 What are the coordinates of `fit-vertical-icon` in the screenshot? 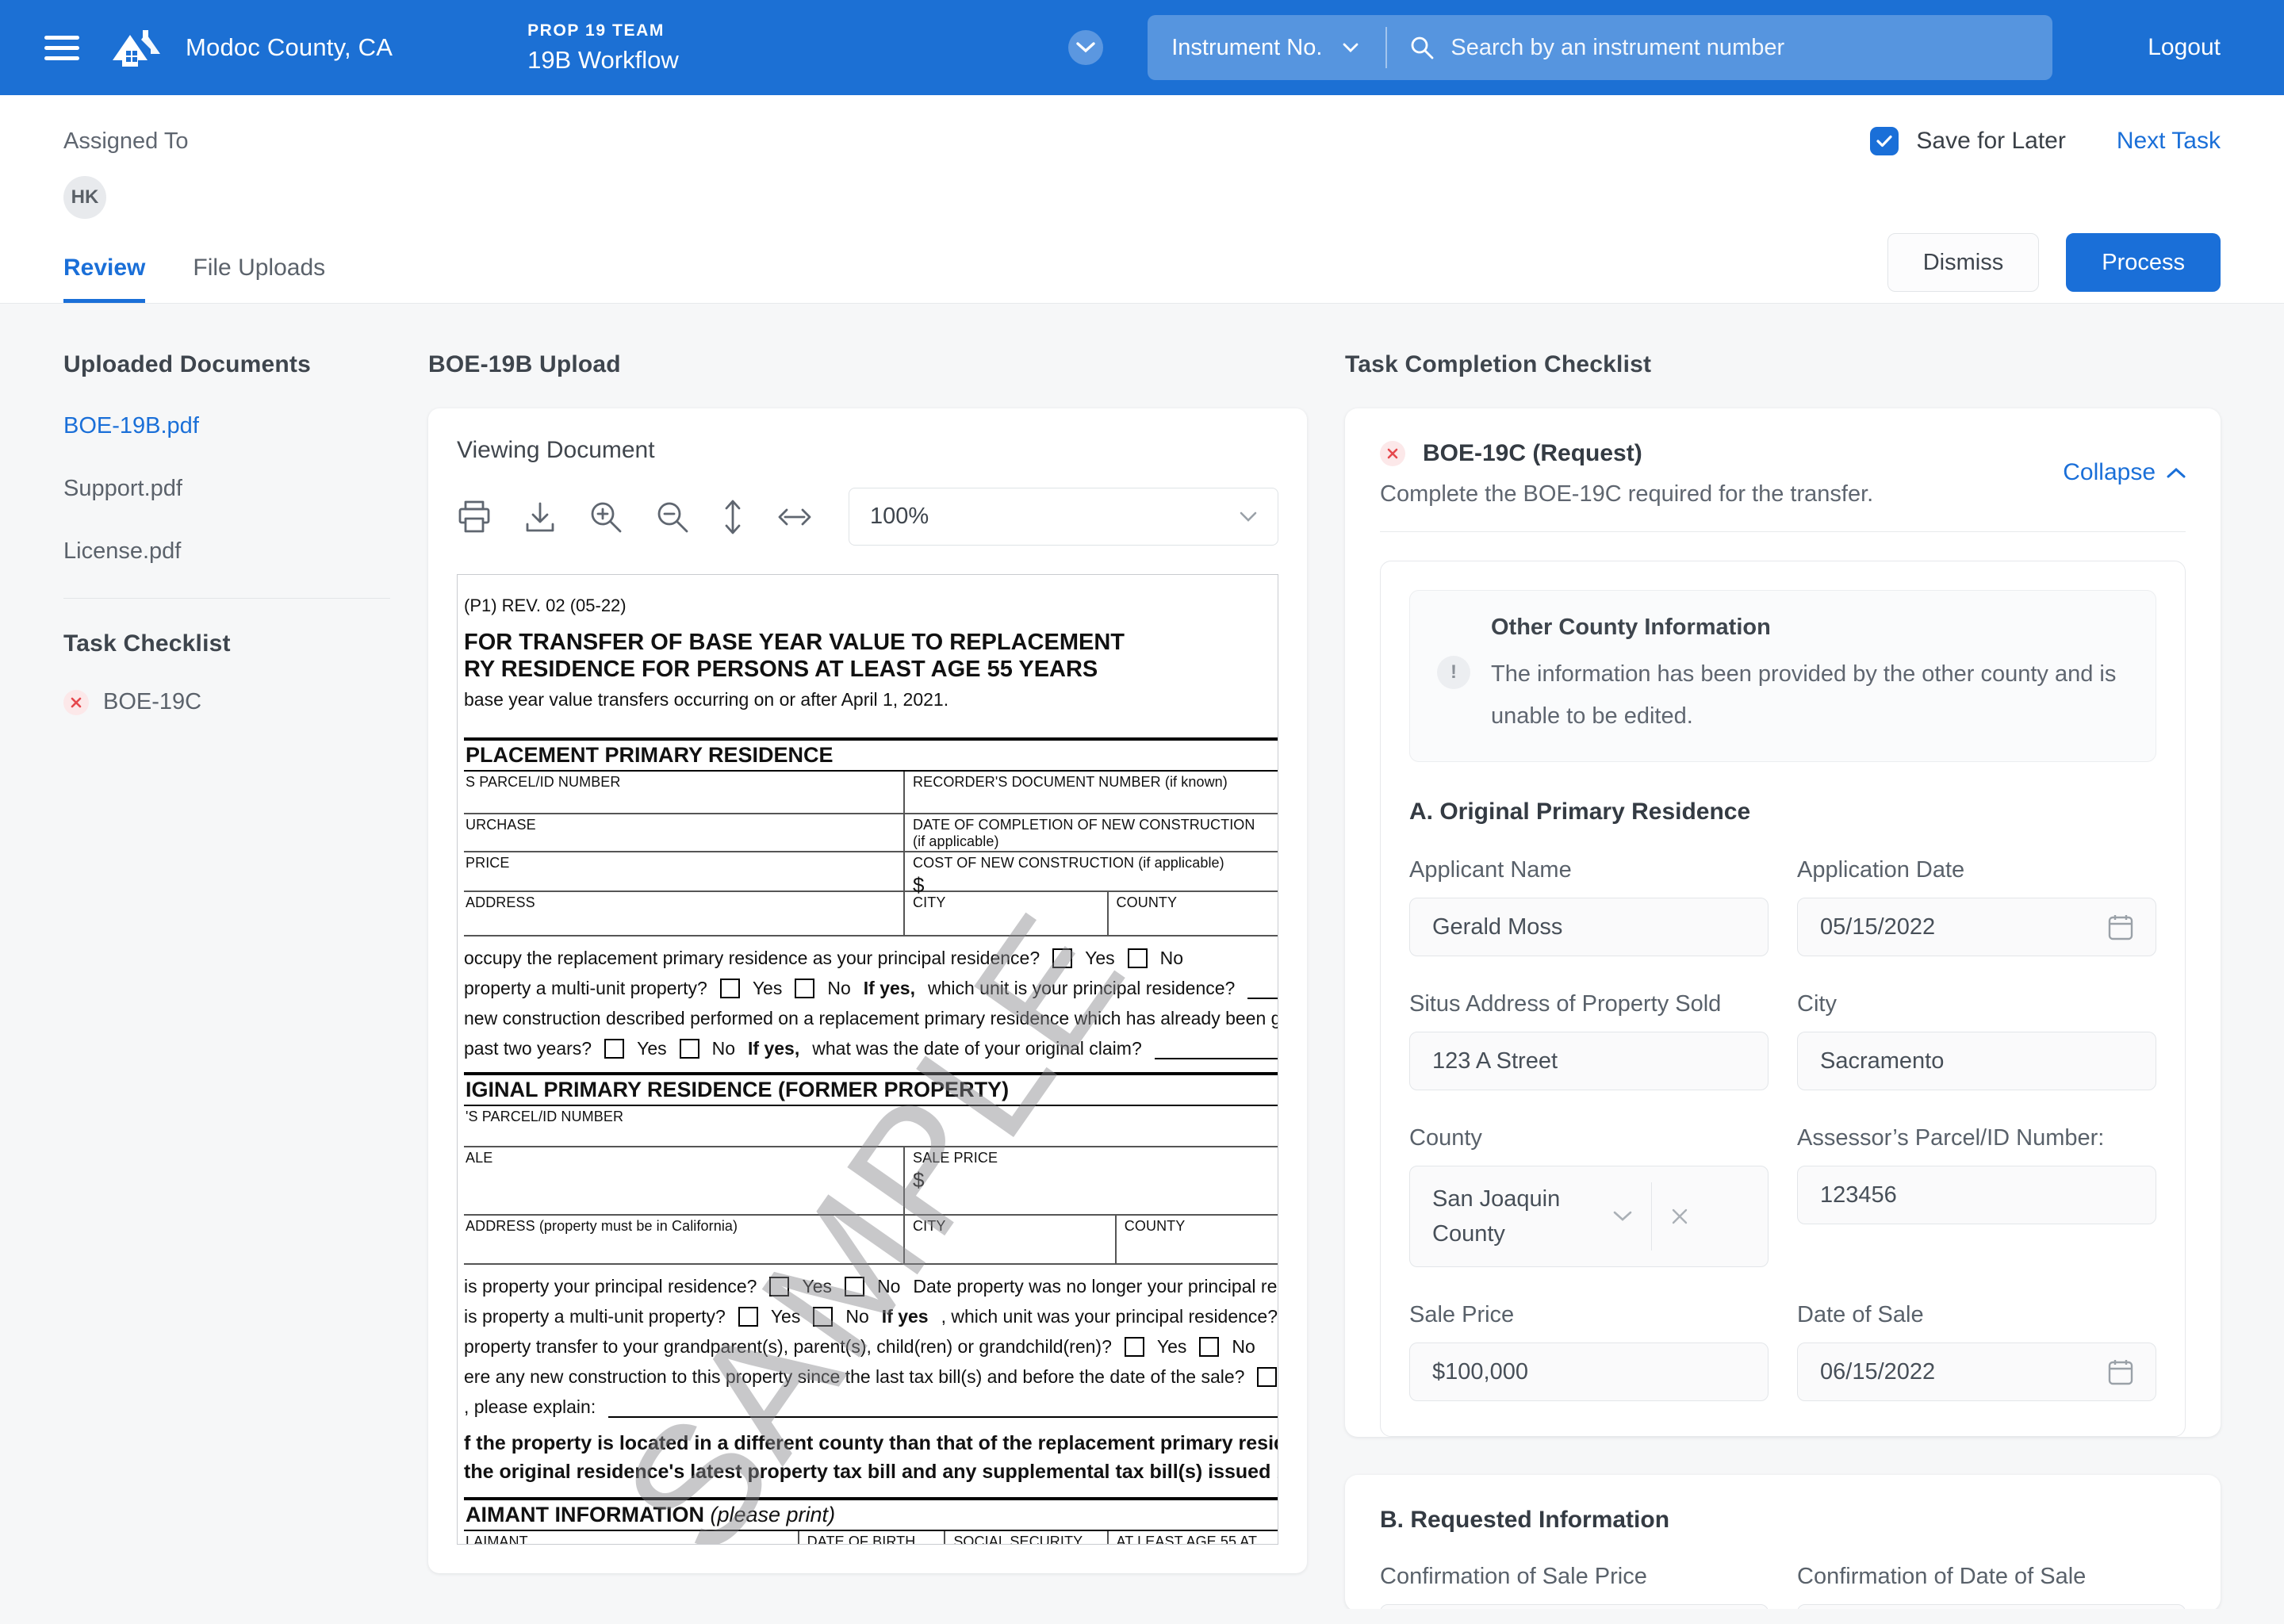 It's located at (733, 517).